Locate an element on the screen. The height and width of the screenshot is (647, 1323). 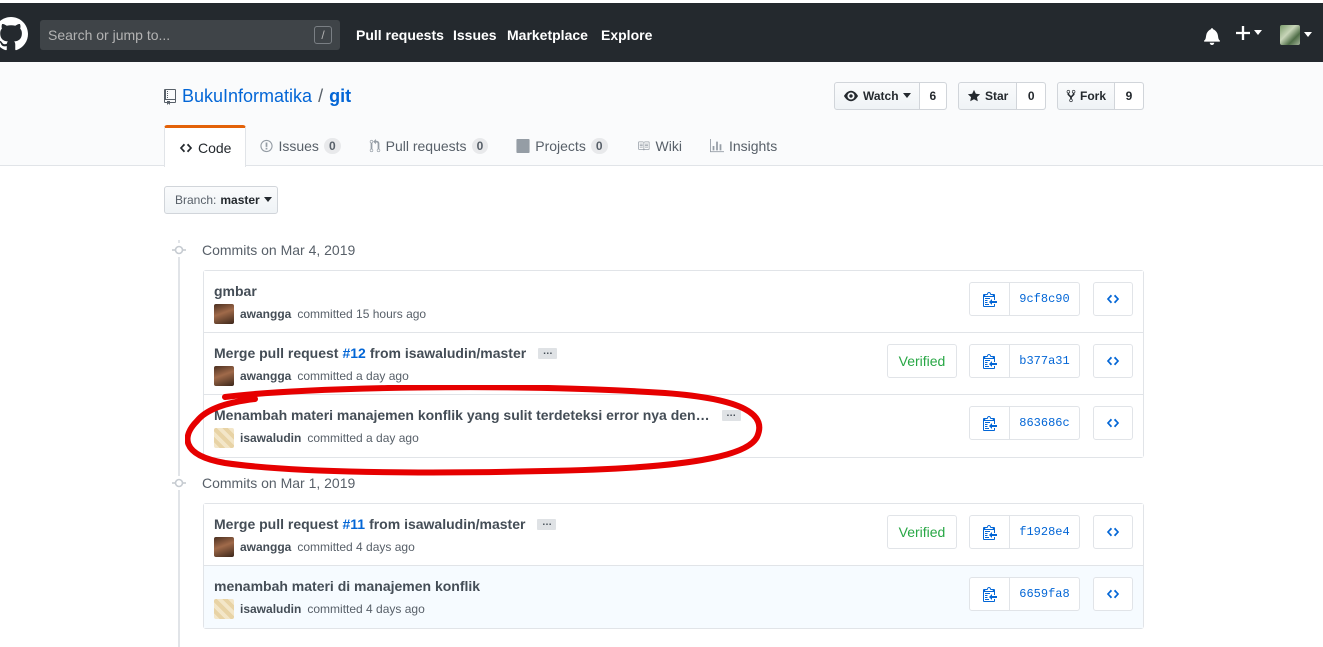
tab-label: Projects is located at coordinates (560, 145).